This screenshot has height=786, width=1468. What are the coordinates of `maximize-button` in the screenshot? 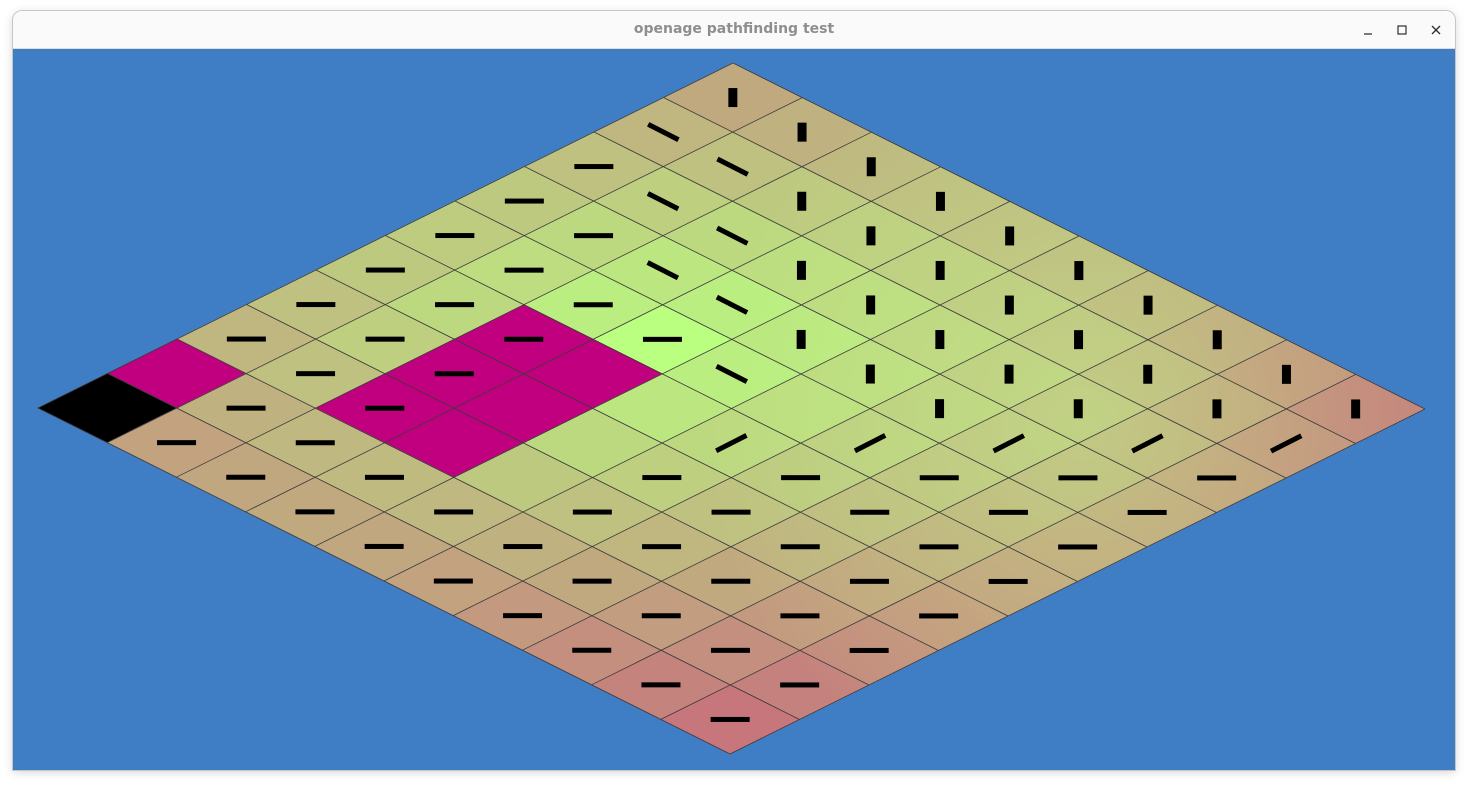 It's located at (1402, 30).